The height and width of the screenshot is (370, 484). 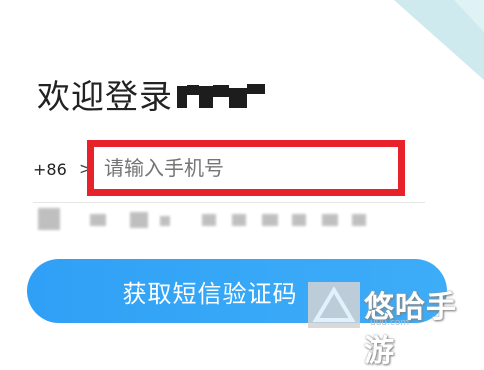 I want to click on page-title: 欢迎登录, so click(x=105, y=96).